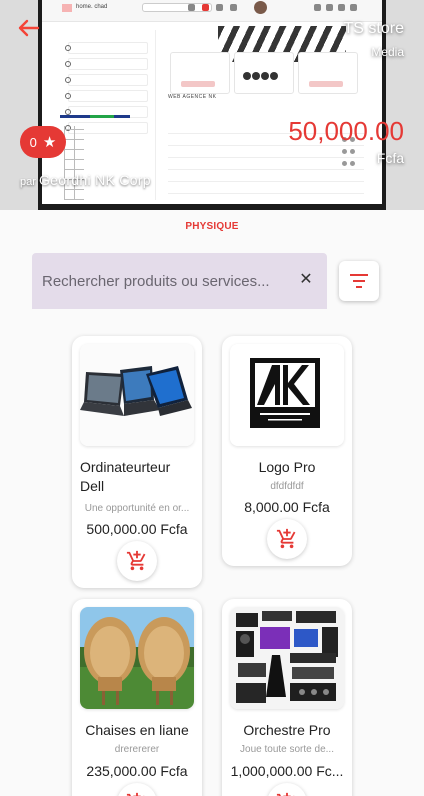 The image size is (424, 796). What do you see at coordinates (137, 771) in the screenshot?
I see `product-price: 235,000.00 Fcfa` at bounding box center [137, 771].